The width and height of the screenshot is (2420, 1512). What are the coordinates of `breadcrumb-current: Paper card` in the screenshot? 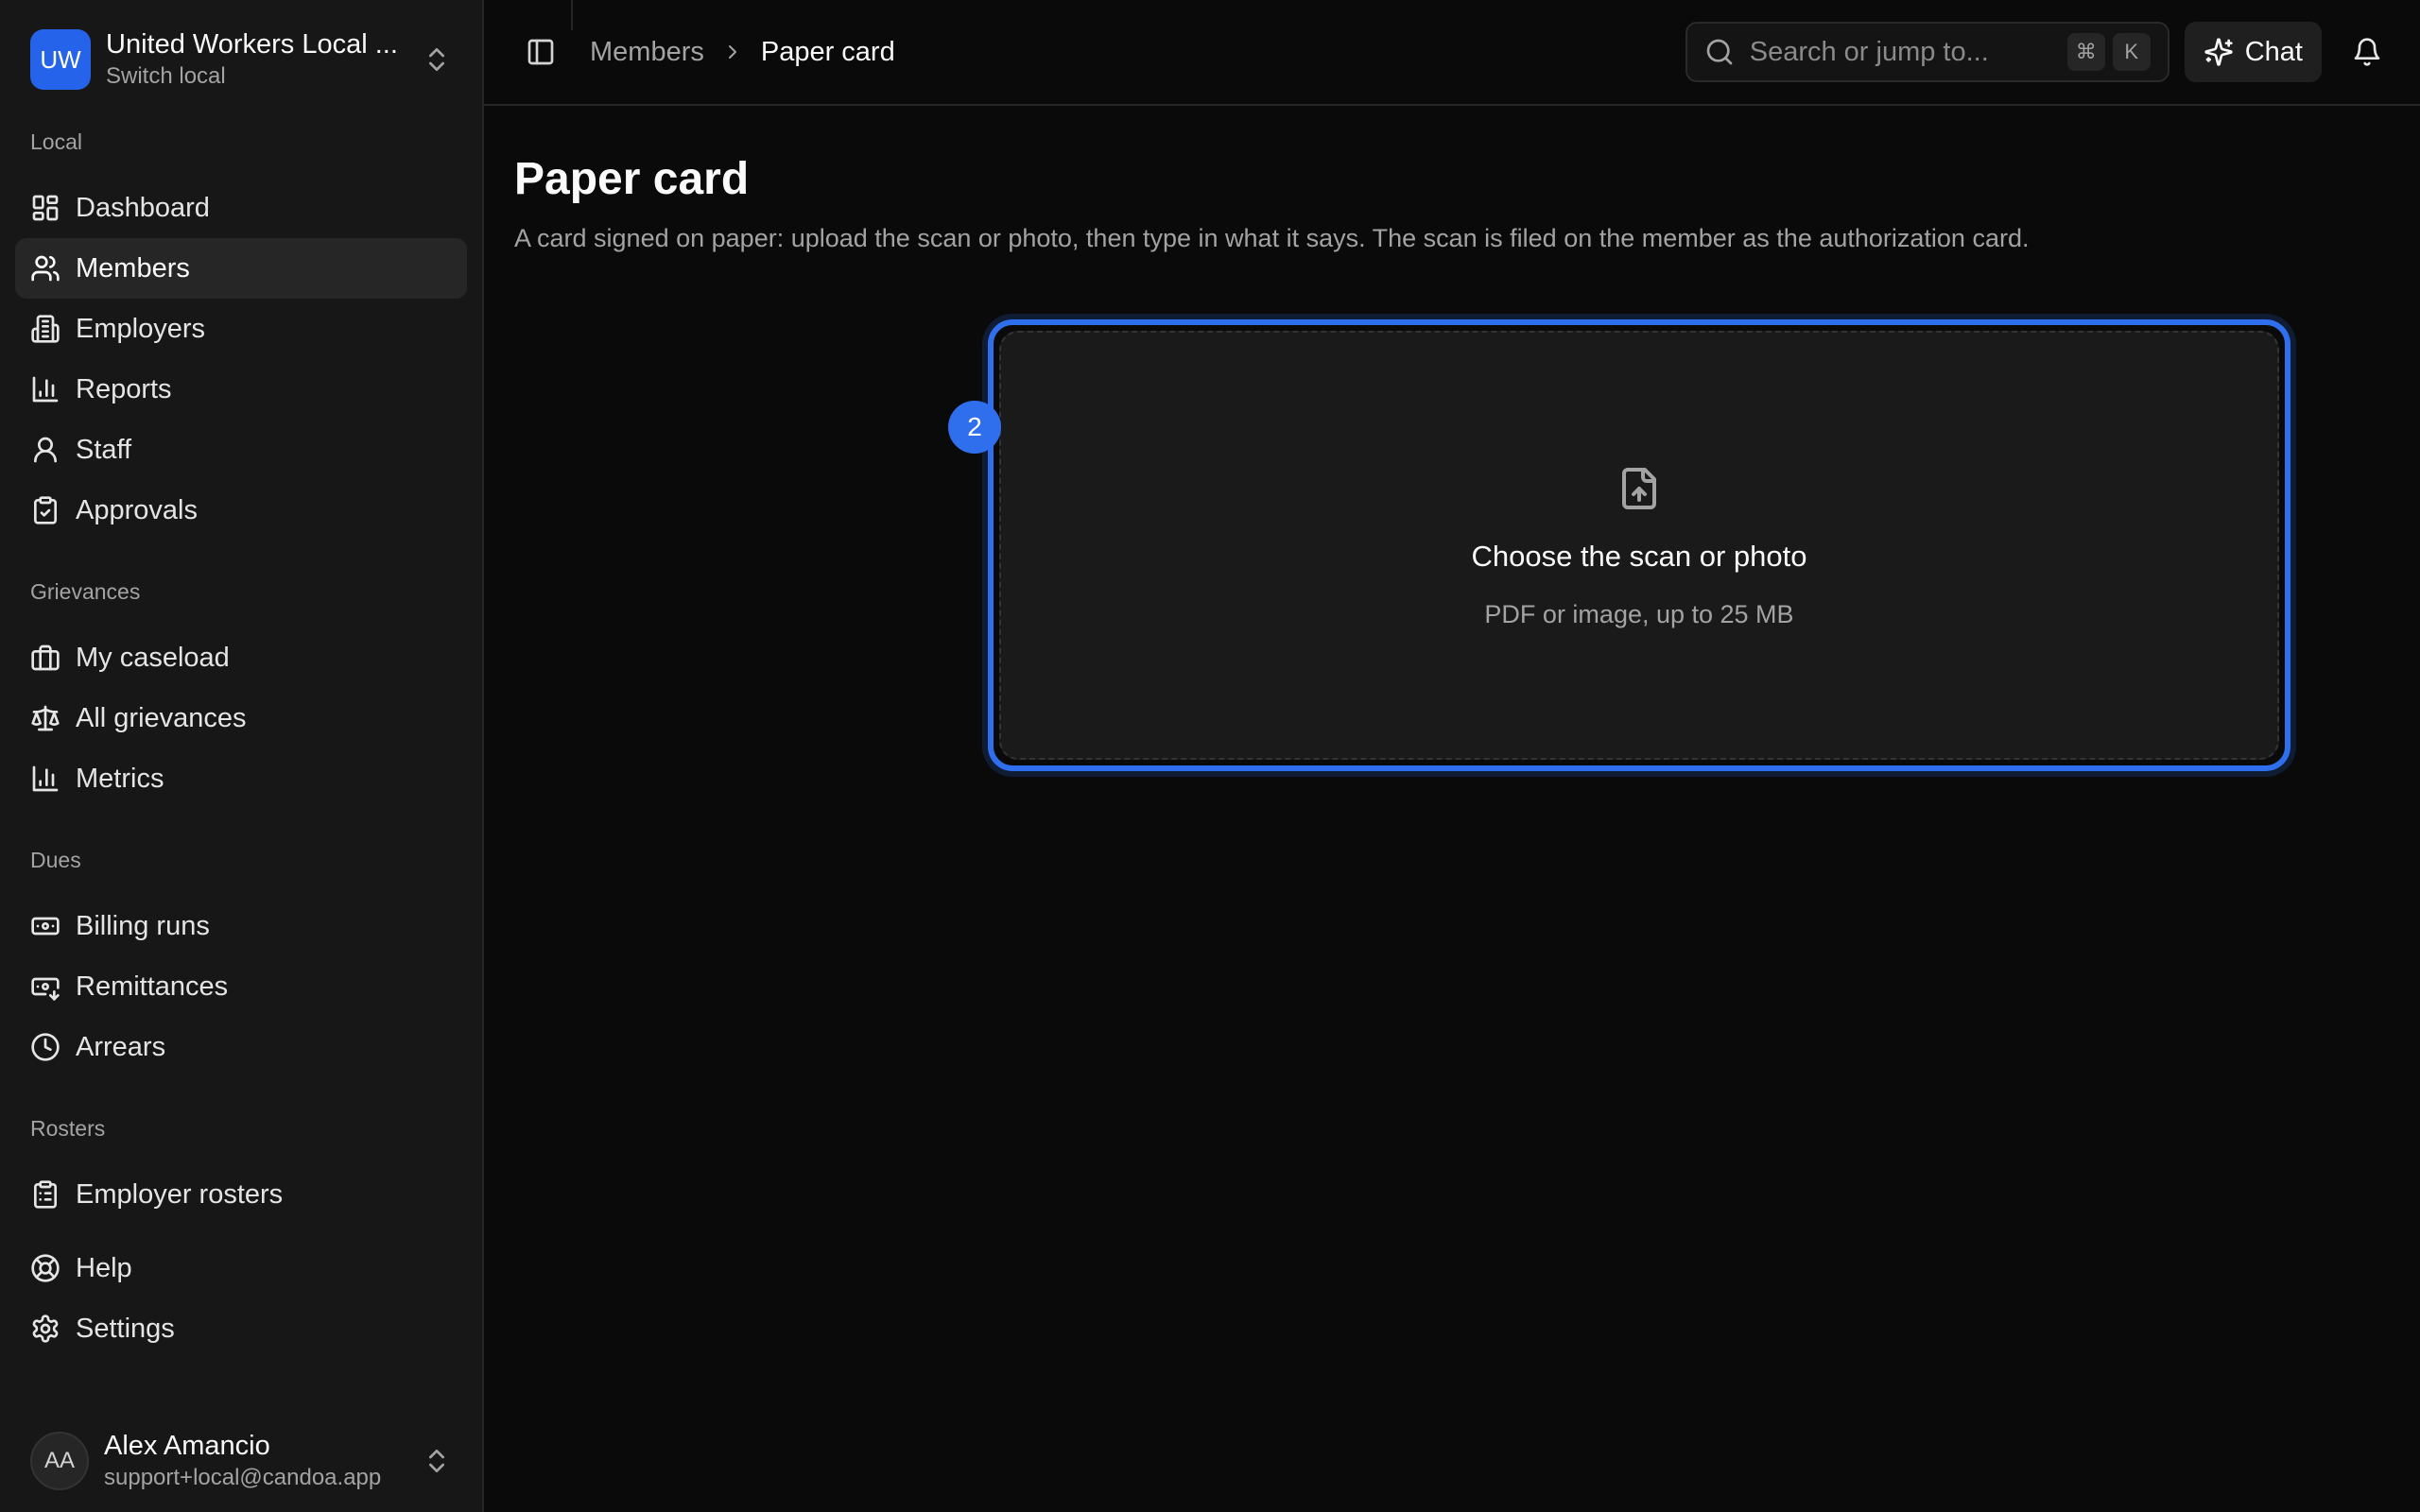 It's located at (827, 51).